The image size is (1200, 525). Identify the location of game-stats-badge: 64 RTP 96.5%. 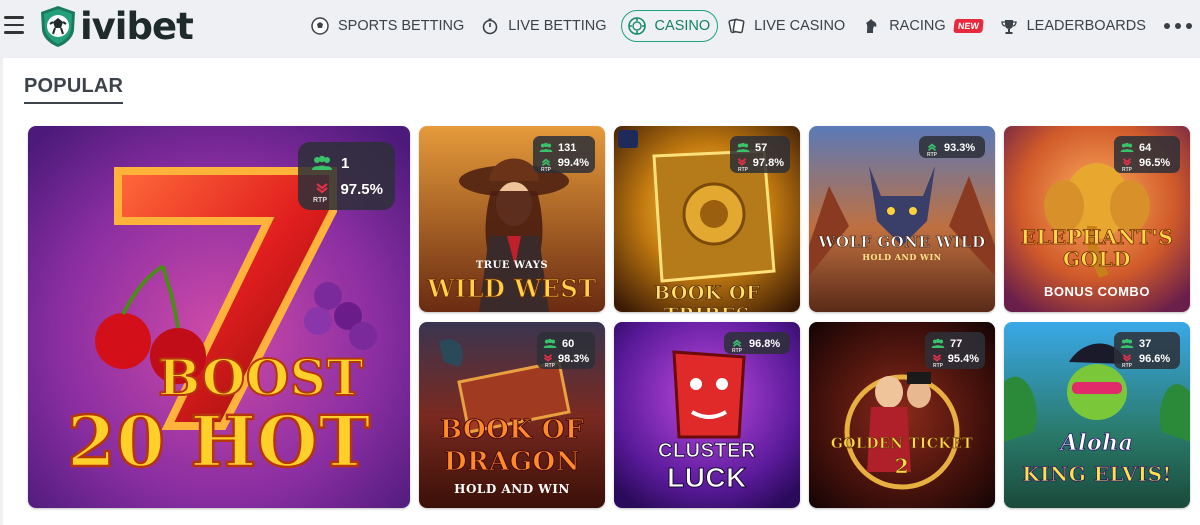
(1147, 154).